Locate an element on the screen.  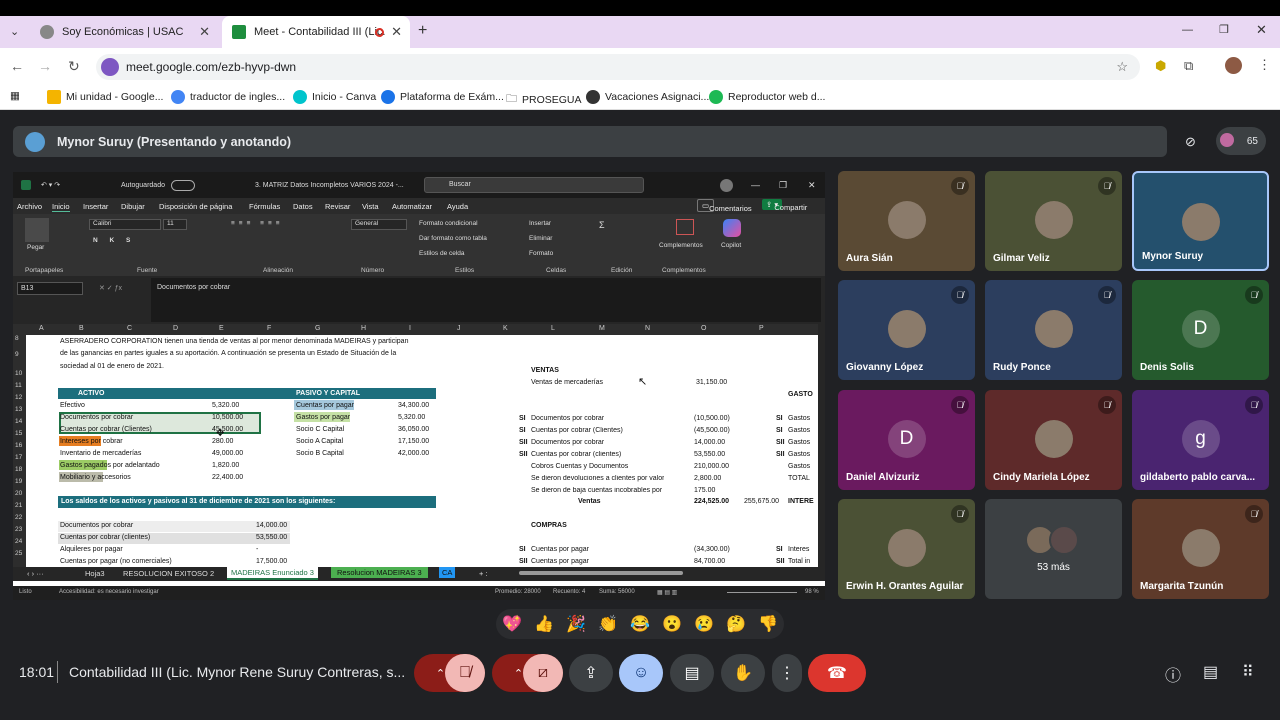
row-header: 17 is located at coordinates (18, 457).